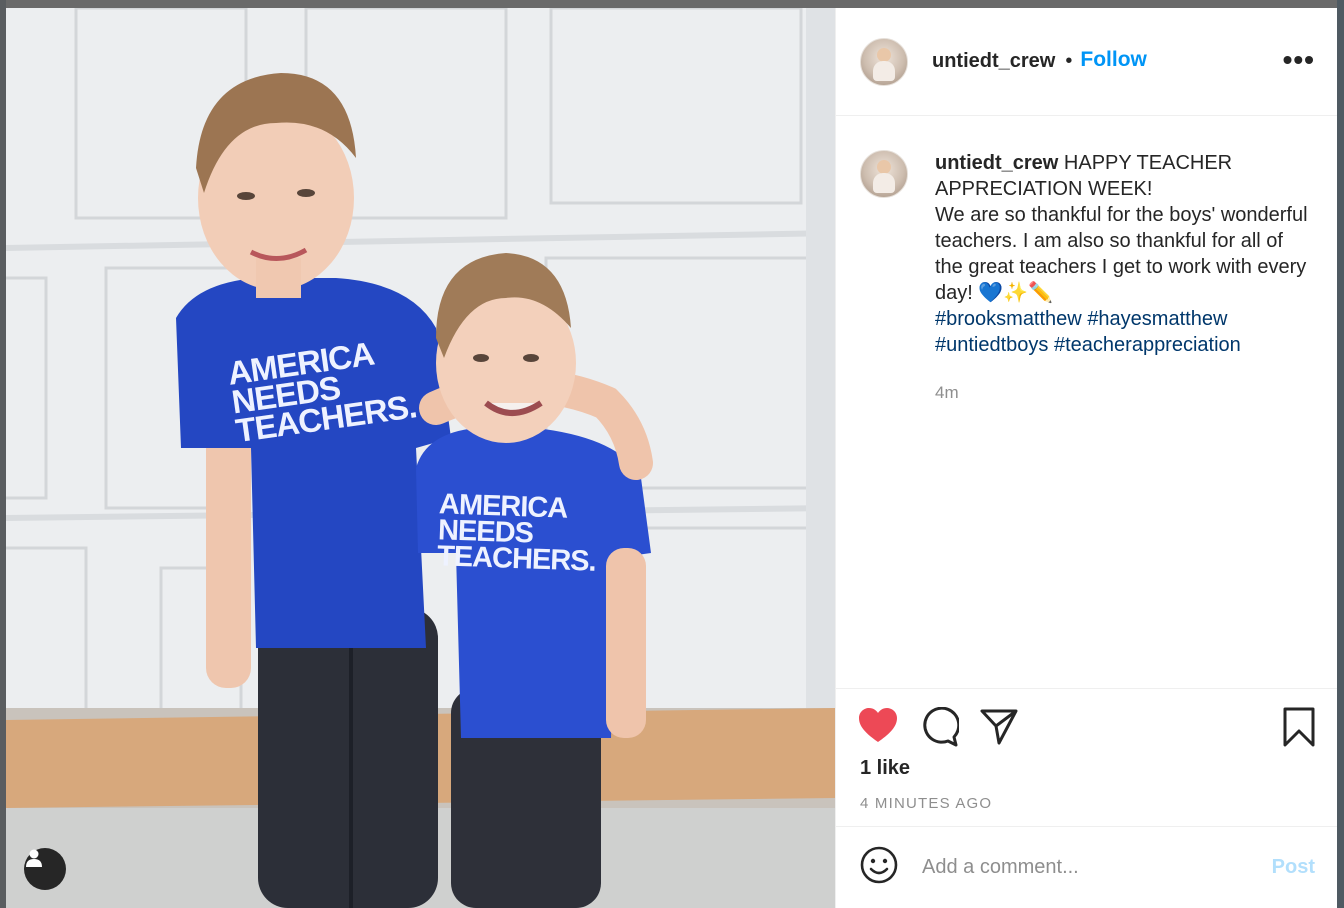  I want to click on actions-section: 1 like 4 MINUTES AGO, so click(1086, 757).